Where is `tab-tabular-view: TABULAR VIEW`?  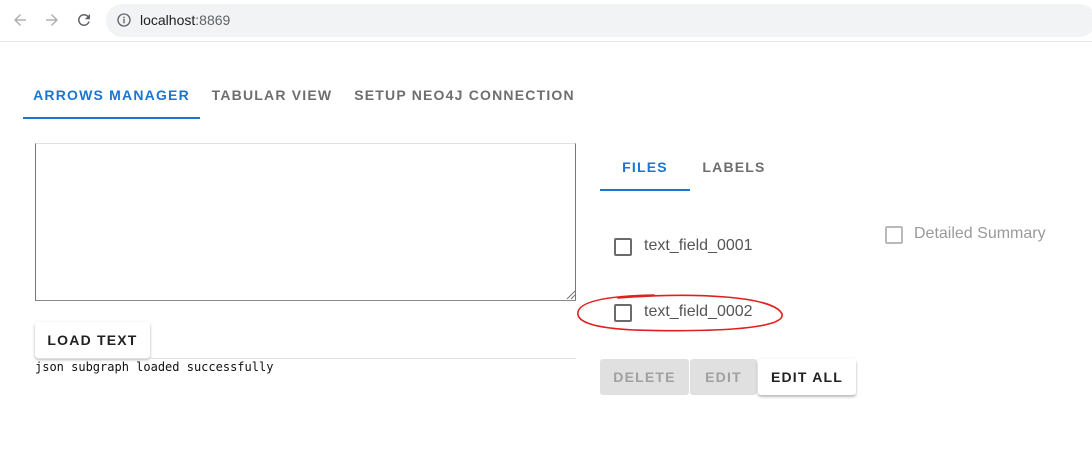
tab-tabular-view: TABULAR VIEW is located at coordinates (272, 95).